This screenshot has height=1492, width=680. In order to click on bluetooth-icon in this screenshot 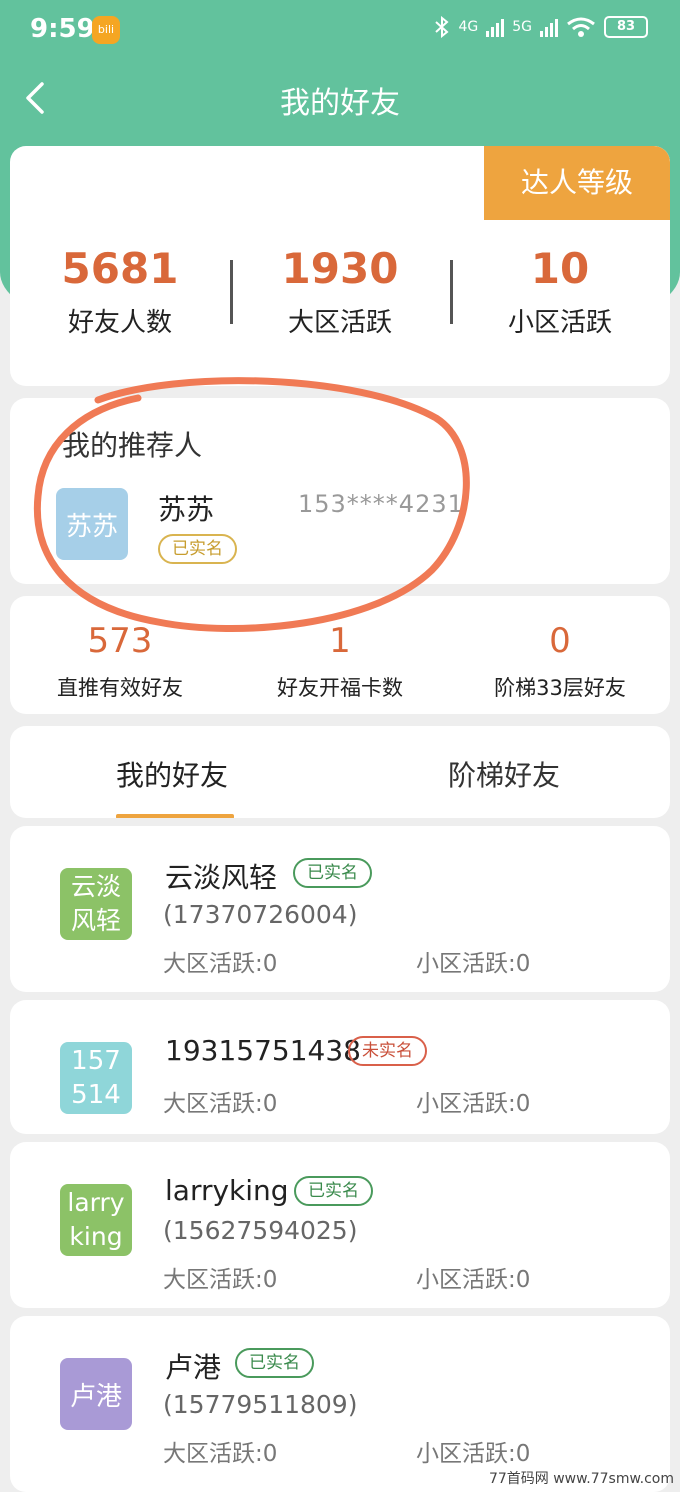, I will do `click(442, 27)`.